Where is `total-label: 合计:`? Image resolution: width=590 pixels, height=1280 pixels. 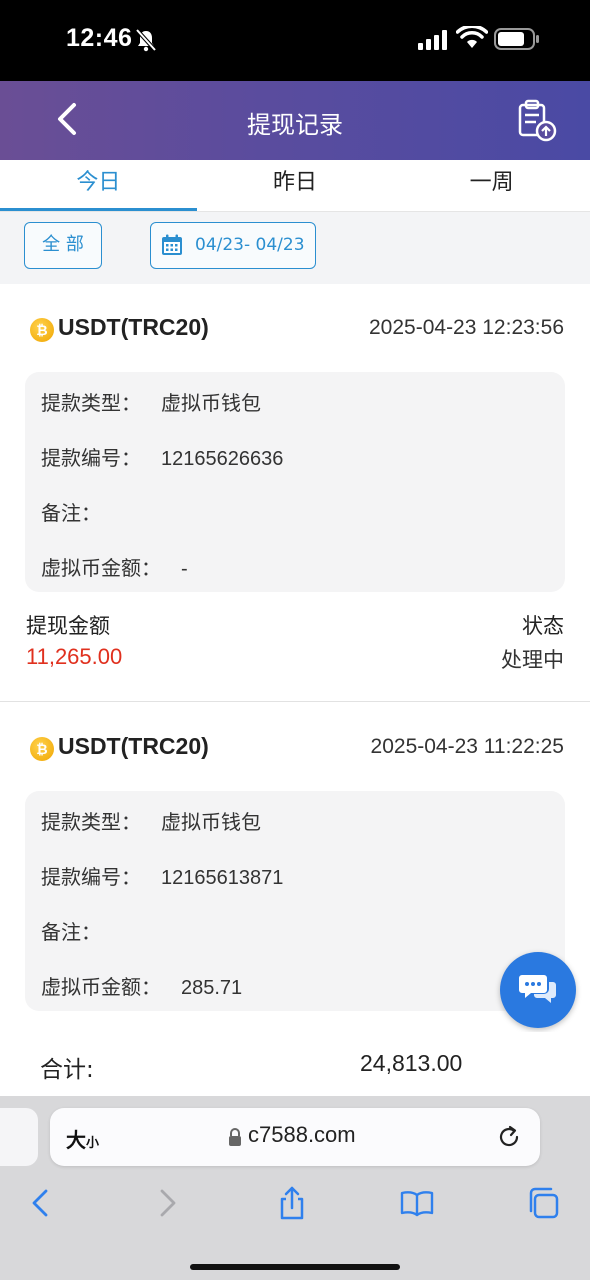
total-label: 合计: is located at coordinates (67, 1070).